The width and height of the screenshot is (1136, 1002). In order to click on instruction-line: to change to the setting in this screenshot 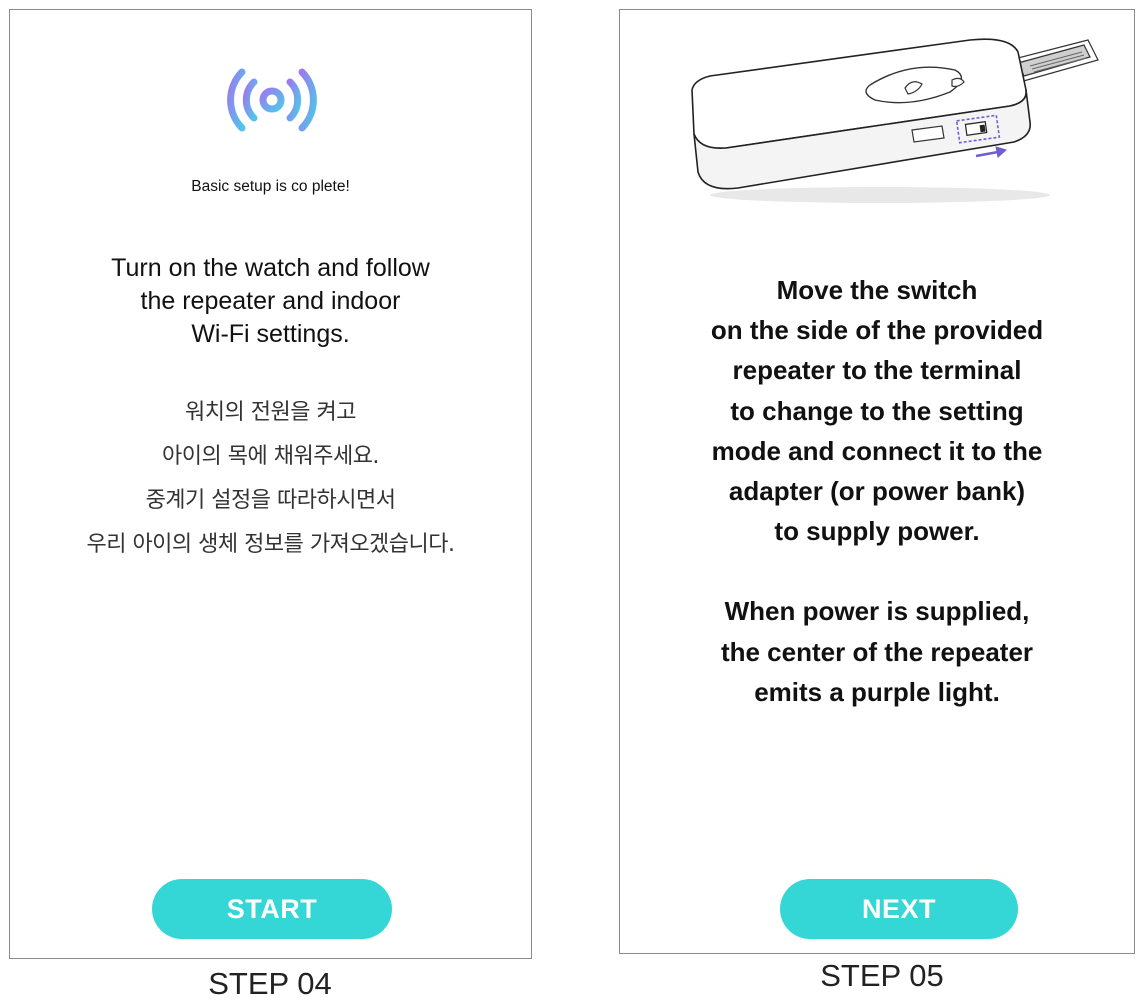, I will do `click(877, 410)`.